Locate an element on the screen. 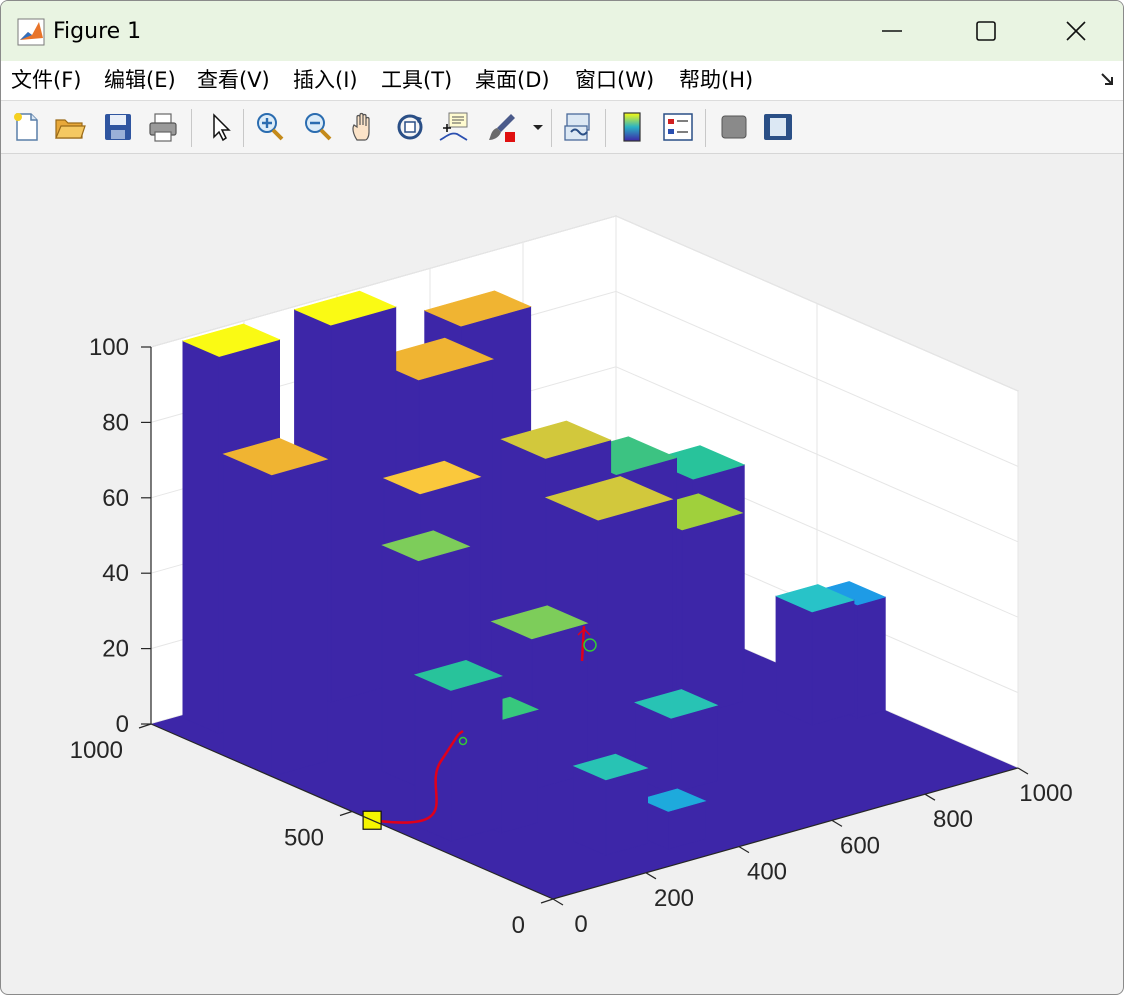 This screenshot has height=995, width=1124. brush-dropdown-icon is located at coordinates (538, 127).